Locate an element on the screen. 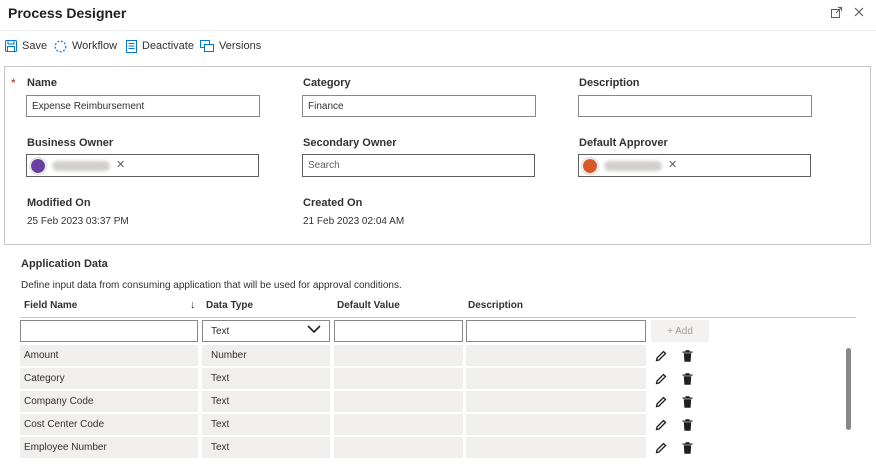  secondary-owner-label: Secondary Owner is located at coordinates (350, 143).